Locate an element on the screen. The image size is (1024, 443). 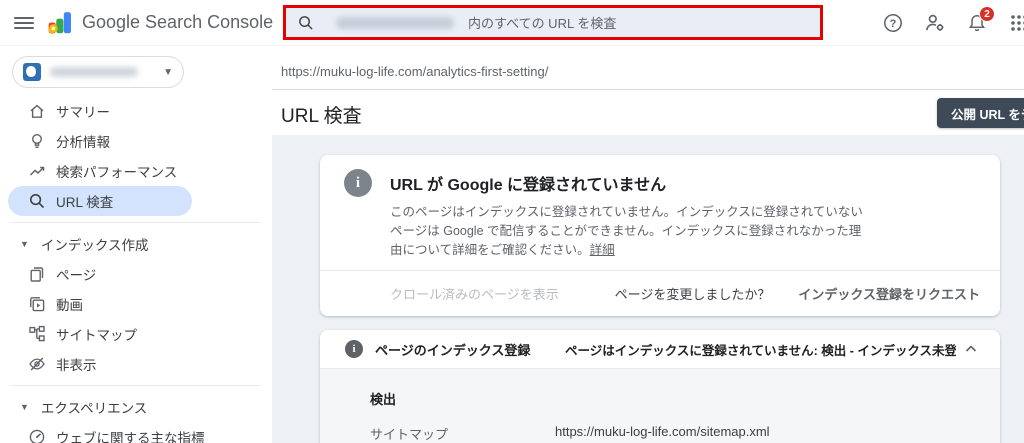
sidebar-section-label: エクスペリエンス is located at coordinates (94, 408).